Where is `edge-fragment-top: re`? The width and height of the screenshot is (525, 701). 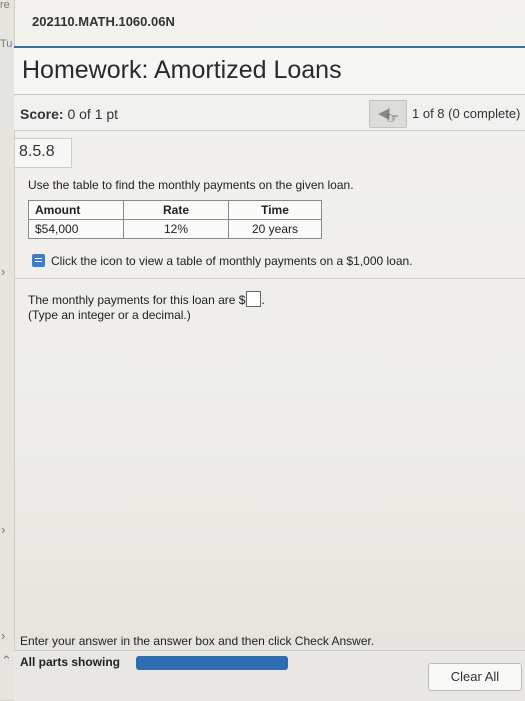 edge-fragment-top: re is located at coordinates (5, 5).